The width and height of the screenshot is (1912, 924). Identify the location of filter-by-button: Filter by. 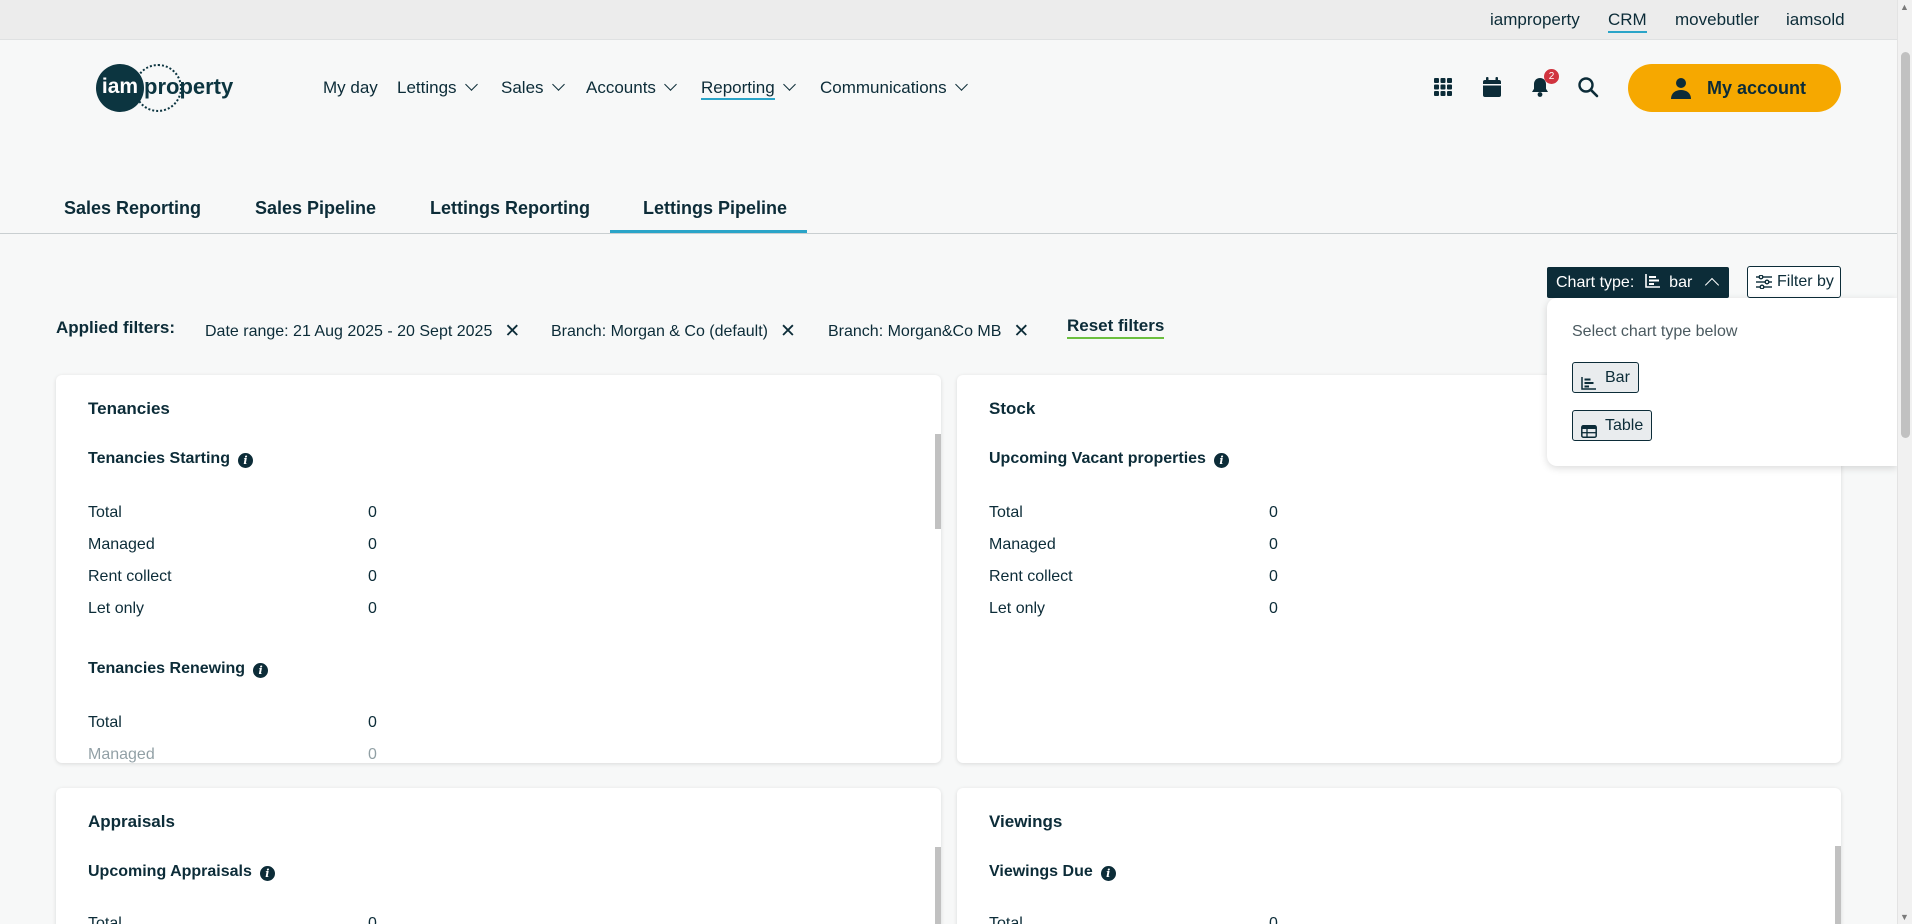
(1794, 282).